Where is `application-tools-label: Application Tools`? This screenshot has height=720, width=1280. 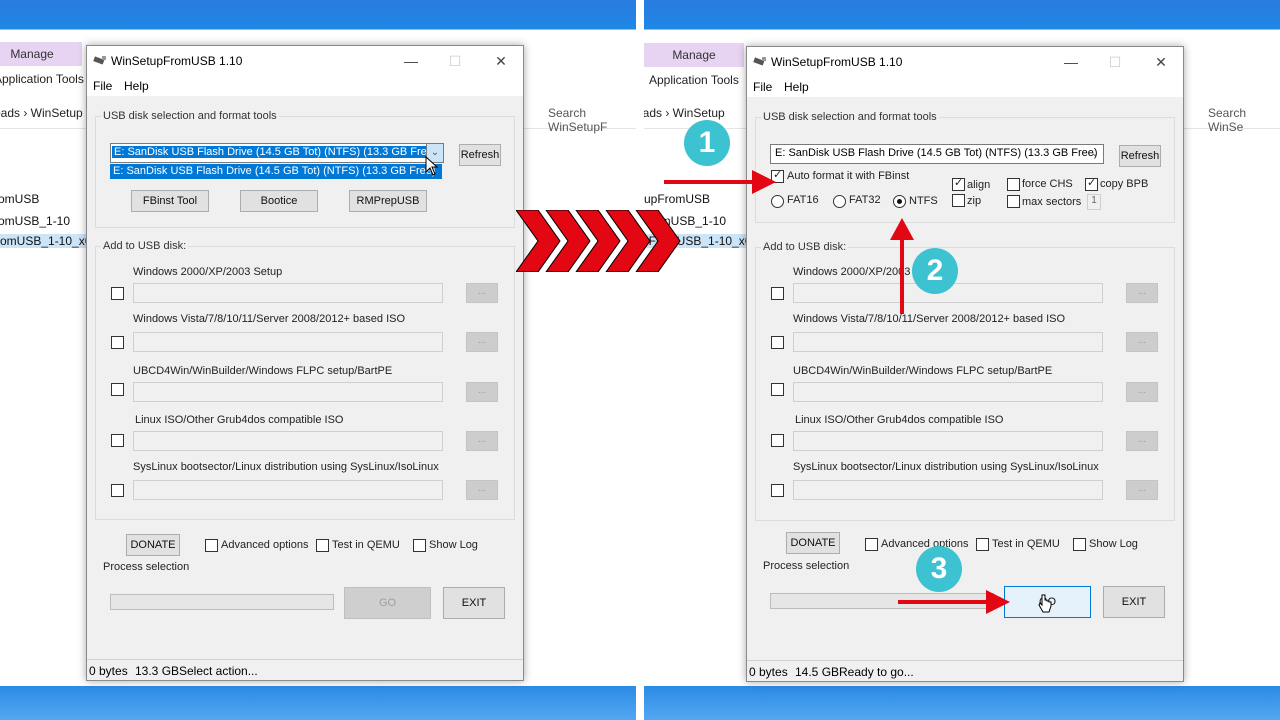 application-tools-label: Application Tools is located at coordinates (42, 79).